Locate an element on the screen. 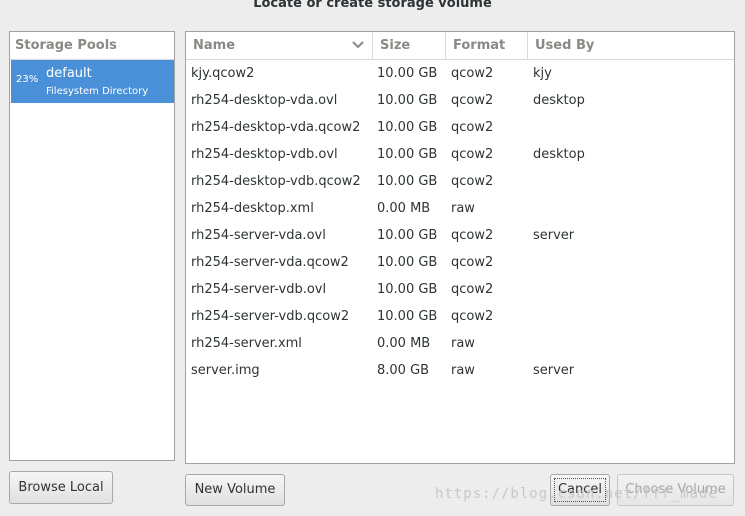 This screenshot has height=516, width=745. table-row: rh254-server-vda.ovl 10.00 GB qcow2 server is located at coordinates (460, 235).